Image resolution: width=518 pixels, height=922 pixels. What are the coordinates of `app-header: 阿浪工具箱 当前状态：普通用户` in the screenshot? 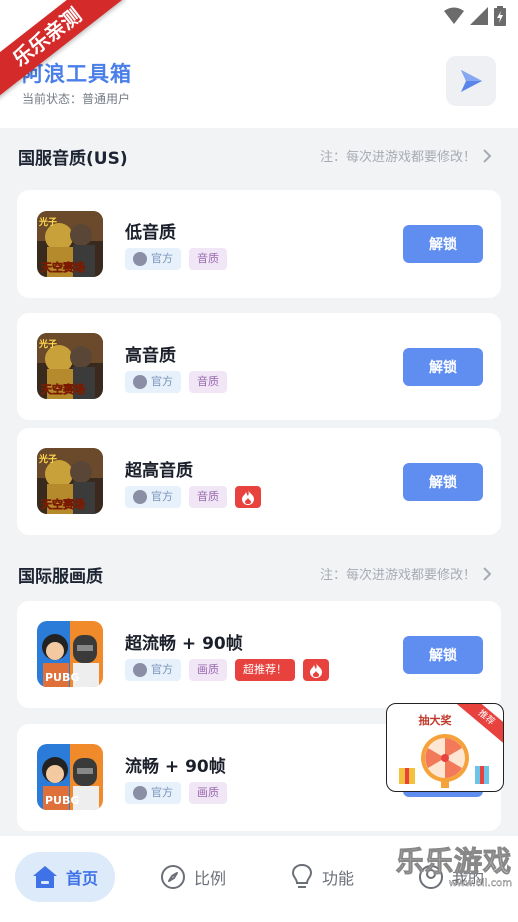 It's located at (259, 81).